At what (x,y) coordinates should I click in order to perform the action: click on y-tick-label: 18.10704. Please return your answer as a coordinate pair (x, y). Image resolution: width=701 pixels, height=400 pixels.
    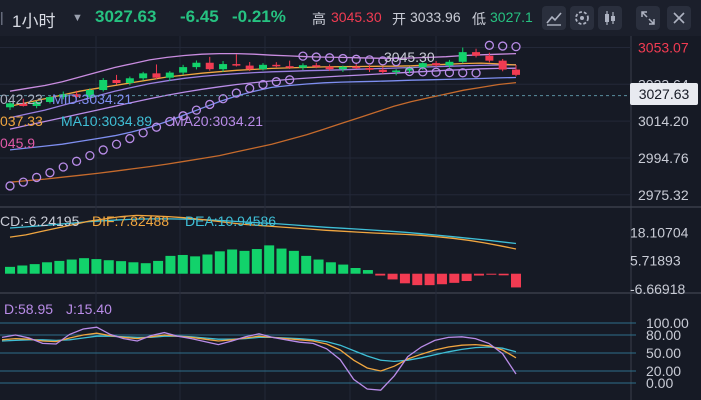
    Looking at the image, I should click on (659, 232).